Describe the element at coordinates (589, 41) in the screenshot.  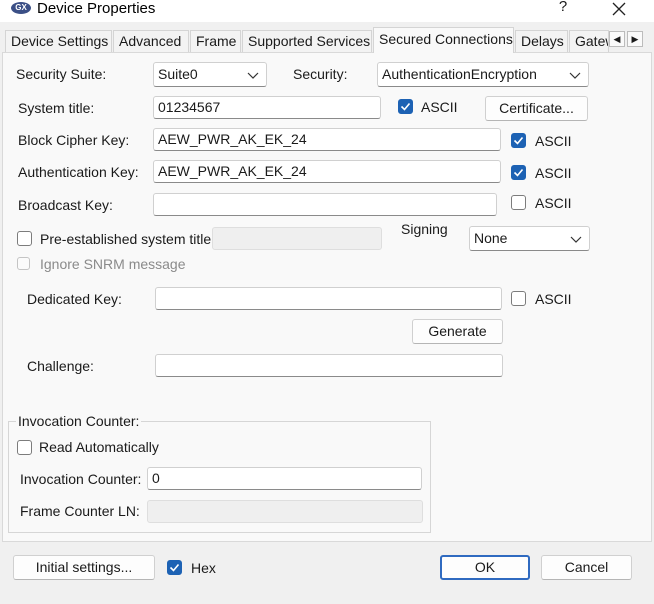
I see `tab-gateway: Gateway` at that location.